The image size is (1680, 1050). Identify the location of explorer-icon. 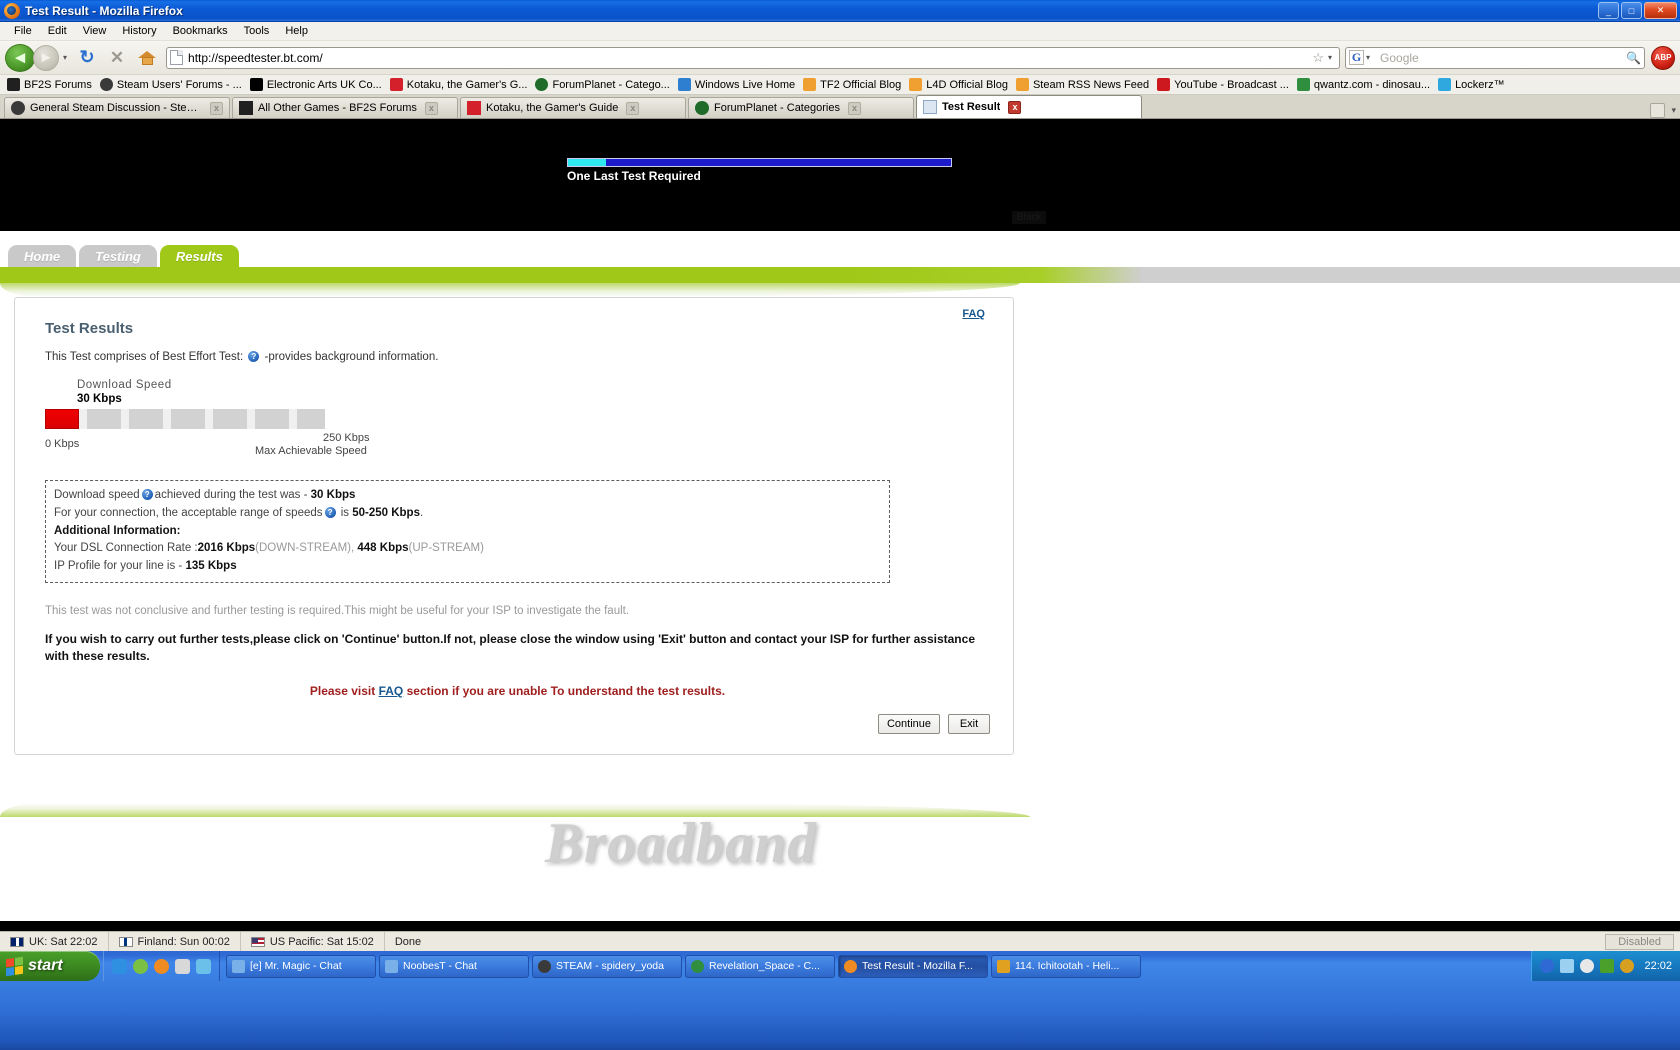
(182, 966).